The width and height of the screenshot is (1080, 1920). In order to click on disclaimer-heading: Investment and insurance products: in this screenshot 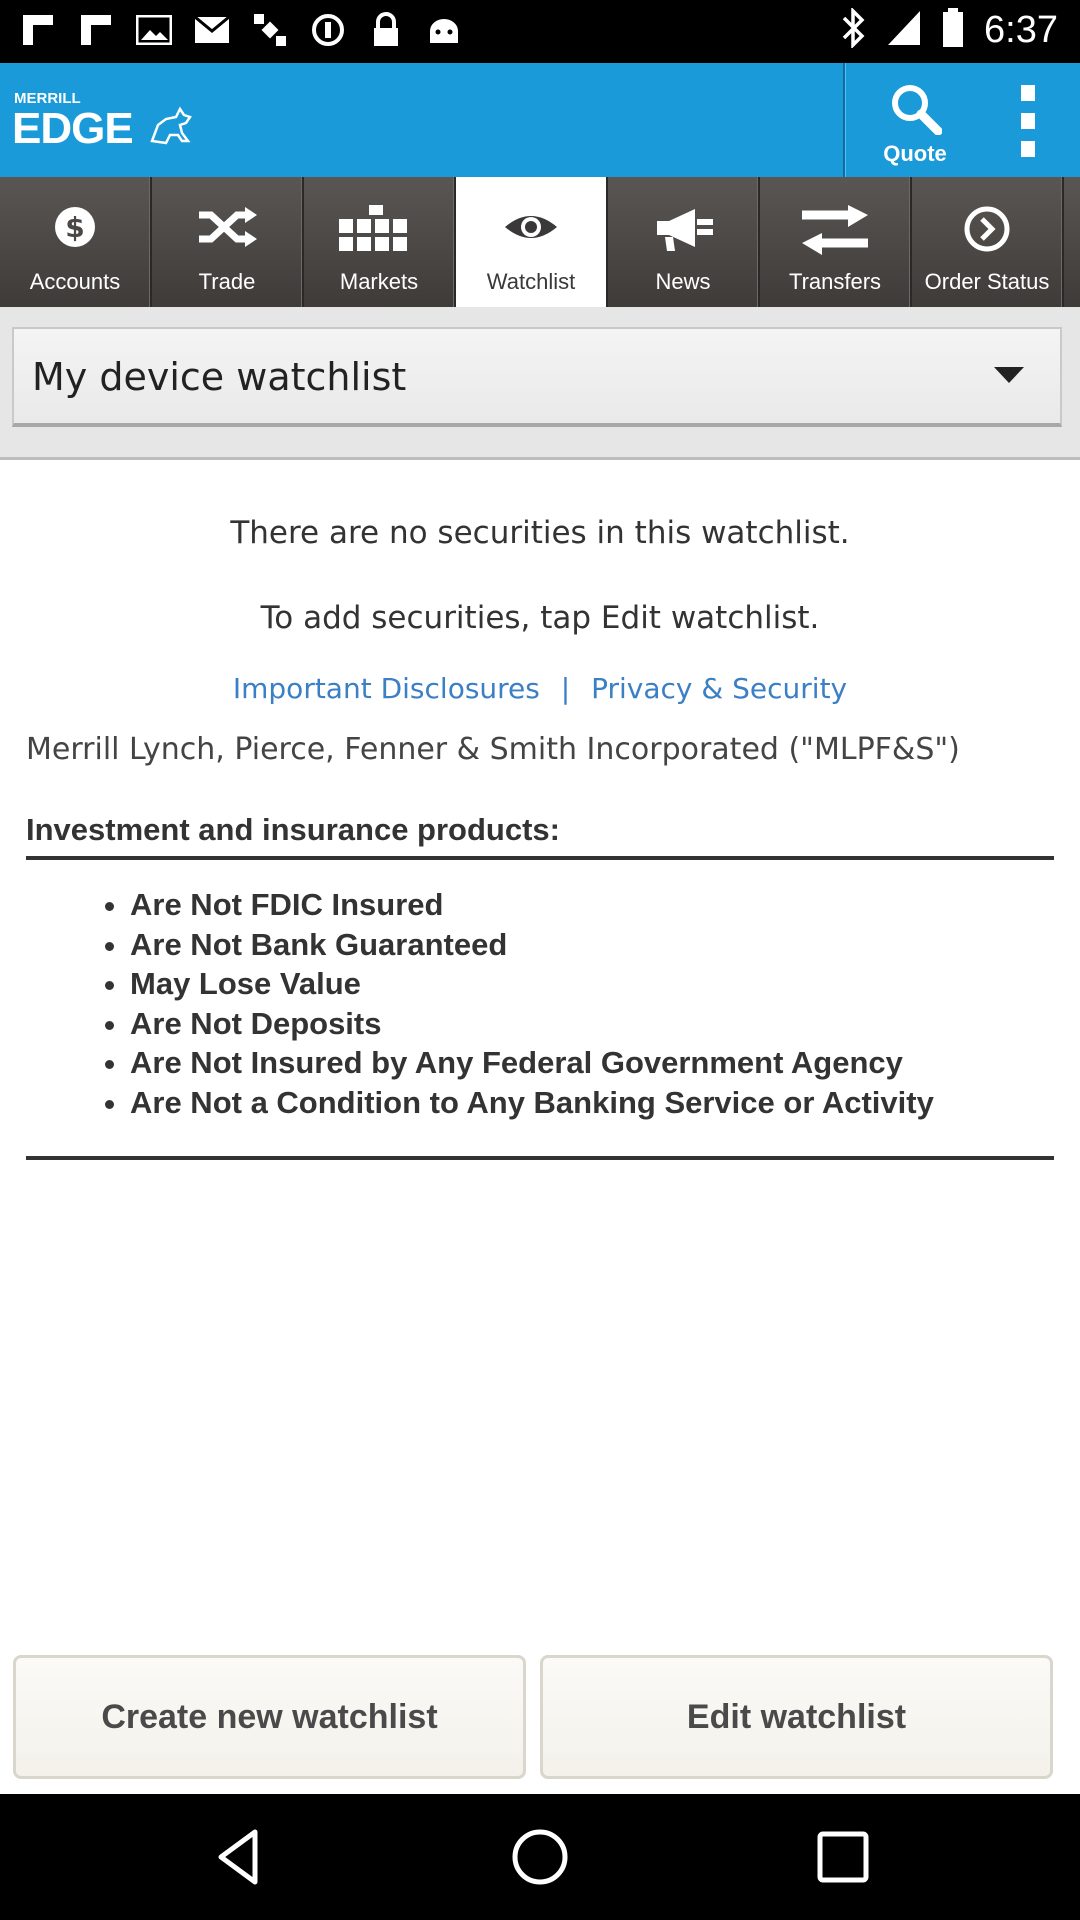, I will do `click(540, 836)`.